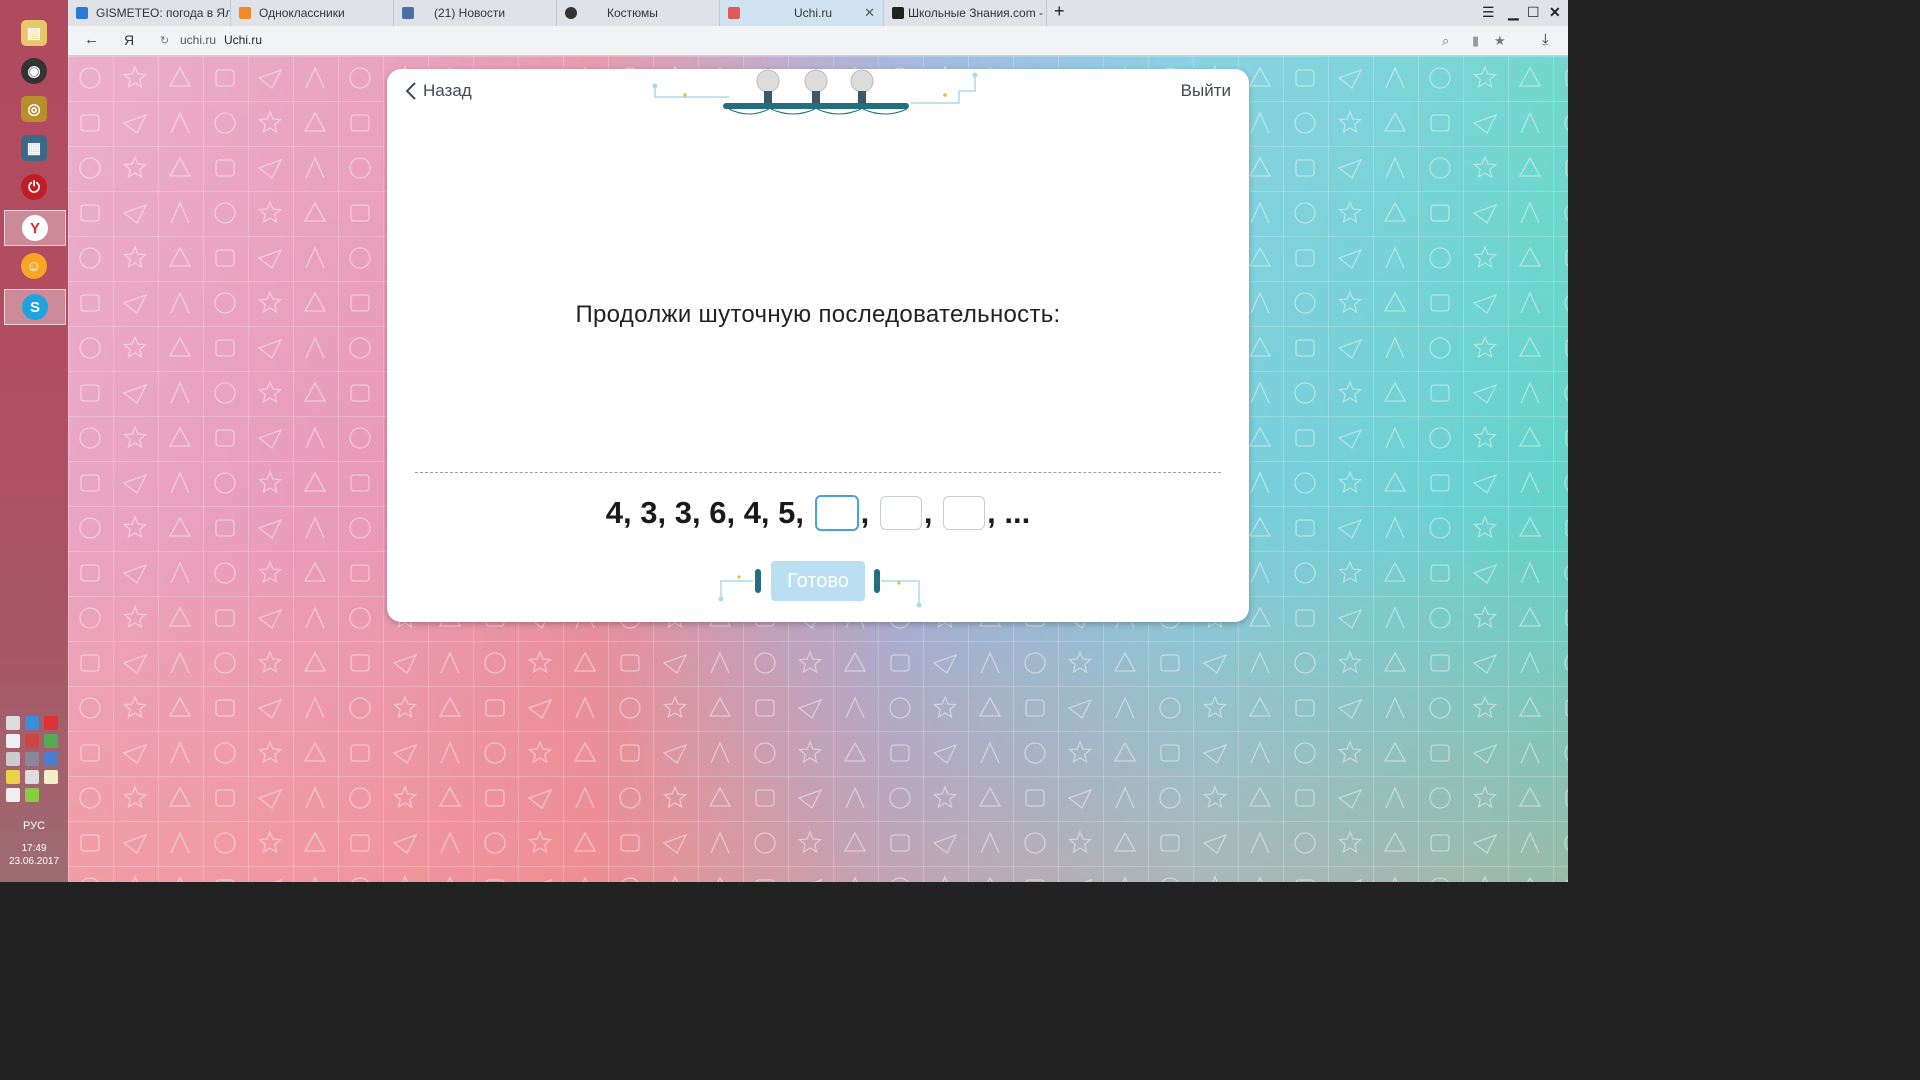 This screenshot has width=1920, height=1080. I want to click on menu-icon: ☰, so click(1488, 12).